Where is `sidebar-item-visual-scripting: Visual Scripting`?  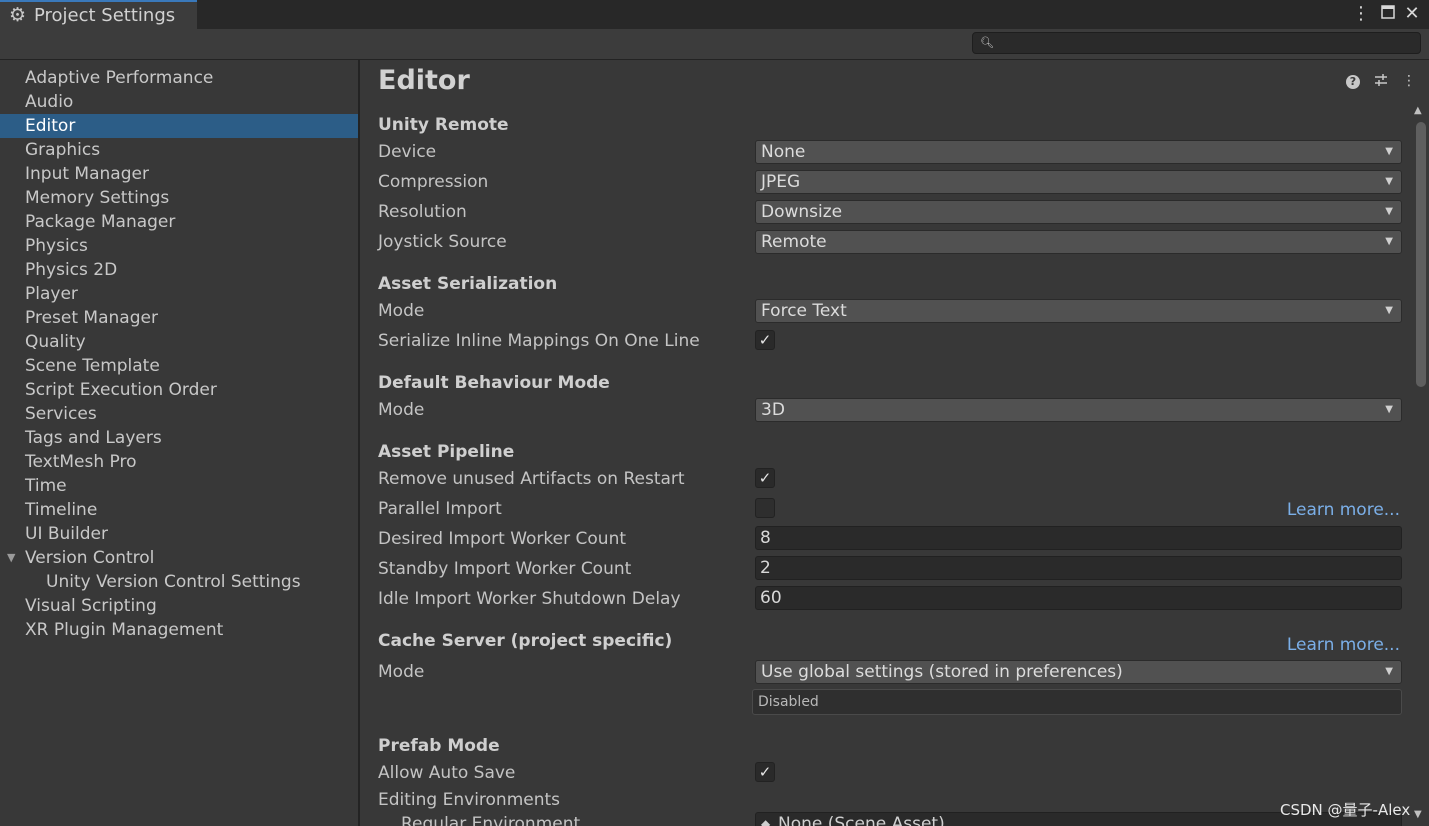 sidebar-item-visual-scripting: Visual Scripting is located at coordinates (179, 606).